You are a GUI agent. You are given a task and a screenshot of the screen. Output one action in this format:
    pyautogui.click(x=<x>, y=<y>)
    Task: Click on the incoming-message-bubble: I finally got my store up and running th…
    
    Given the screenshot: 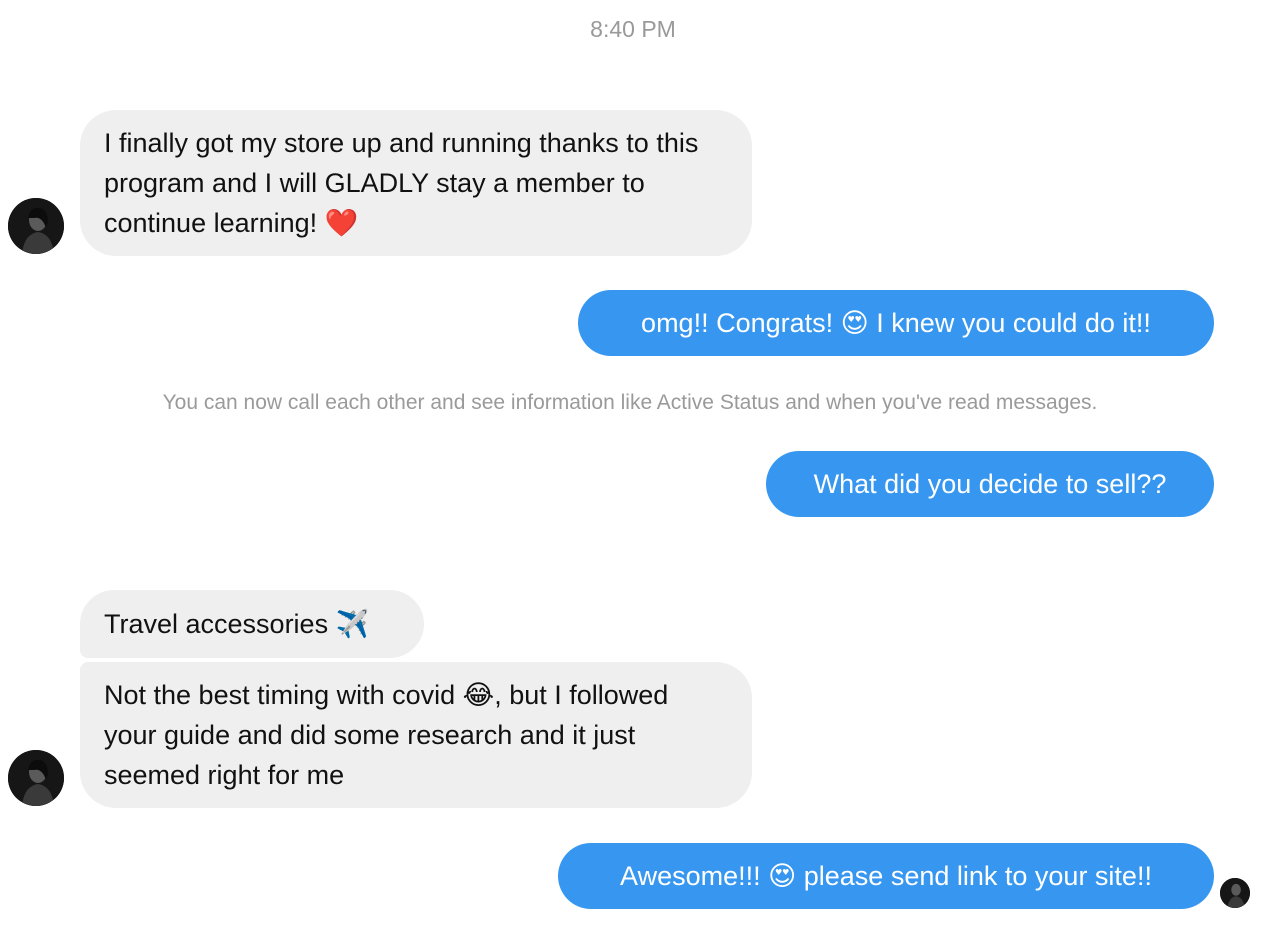 What is the action you would take?
    pyautogui.click(x=416, y=183)
    